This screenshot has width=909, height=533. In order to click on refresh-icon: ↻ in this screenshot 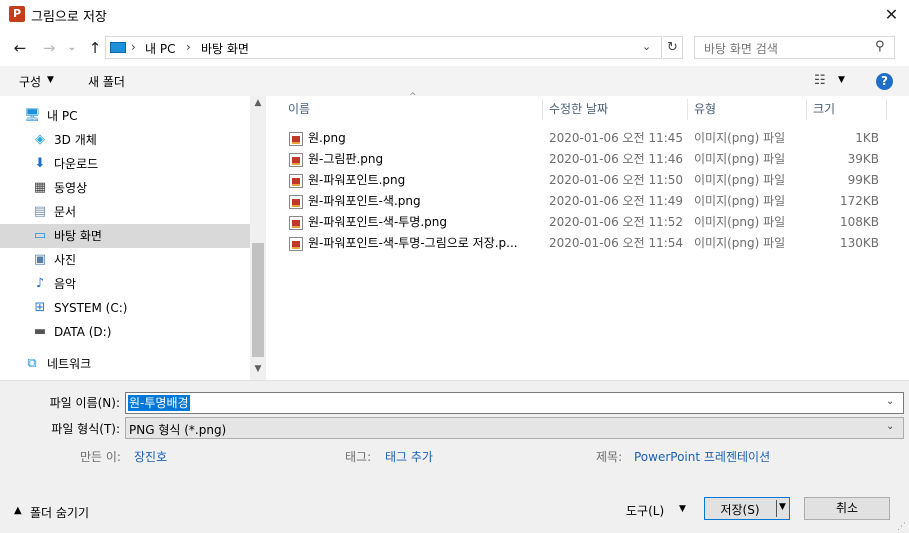, I will do `click(673, 47)`.